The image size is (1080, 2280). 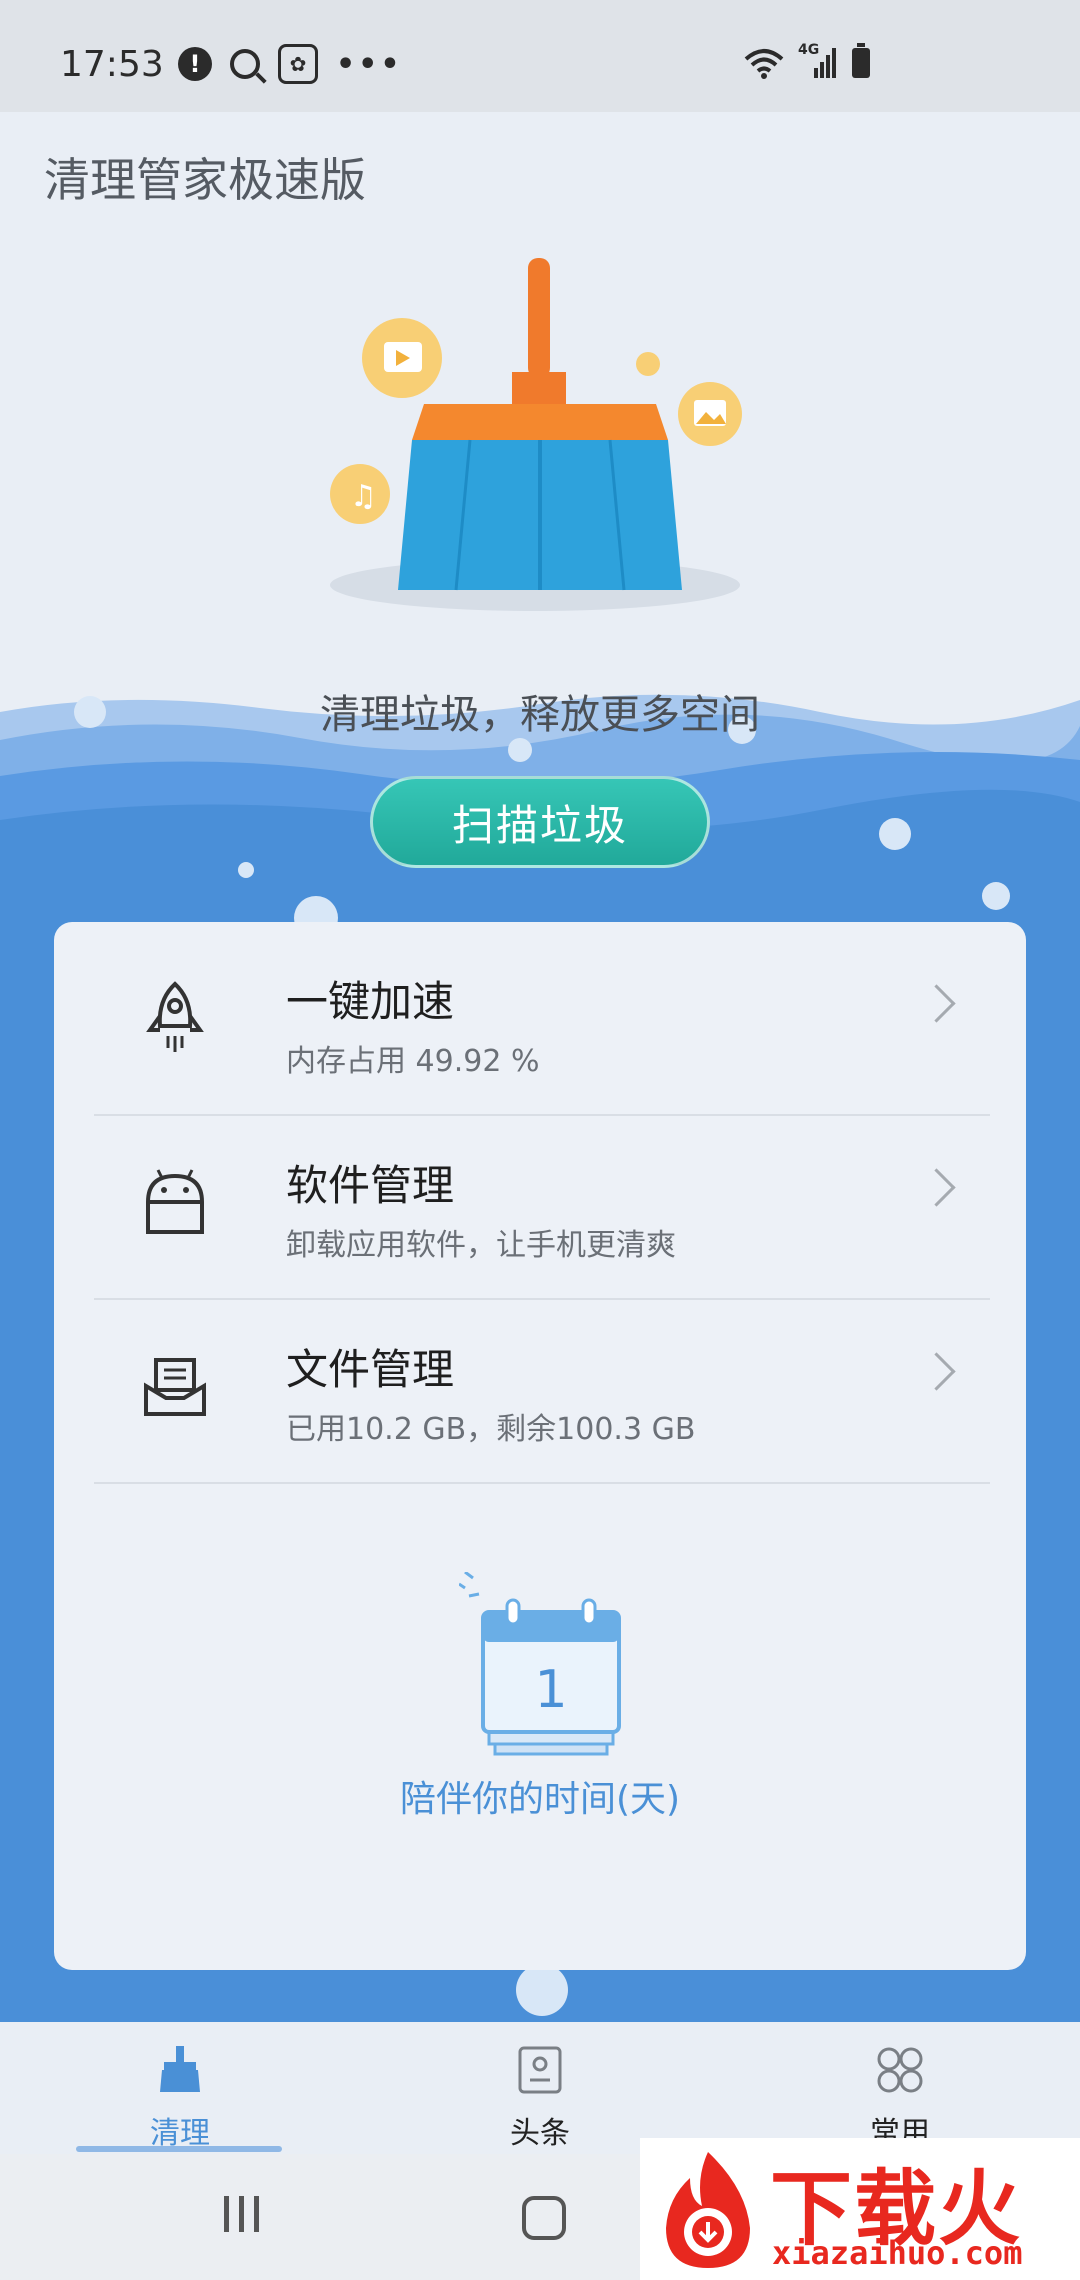 I want to click on more-dots-icon: •••, so click(x=369, y=64).